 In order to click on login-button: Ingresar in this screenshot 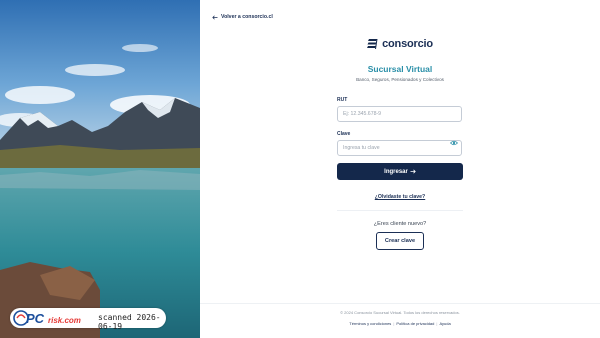, I will do `click(400, 171)`.